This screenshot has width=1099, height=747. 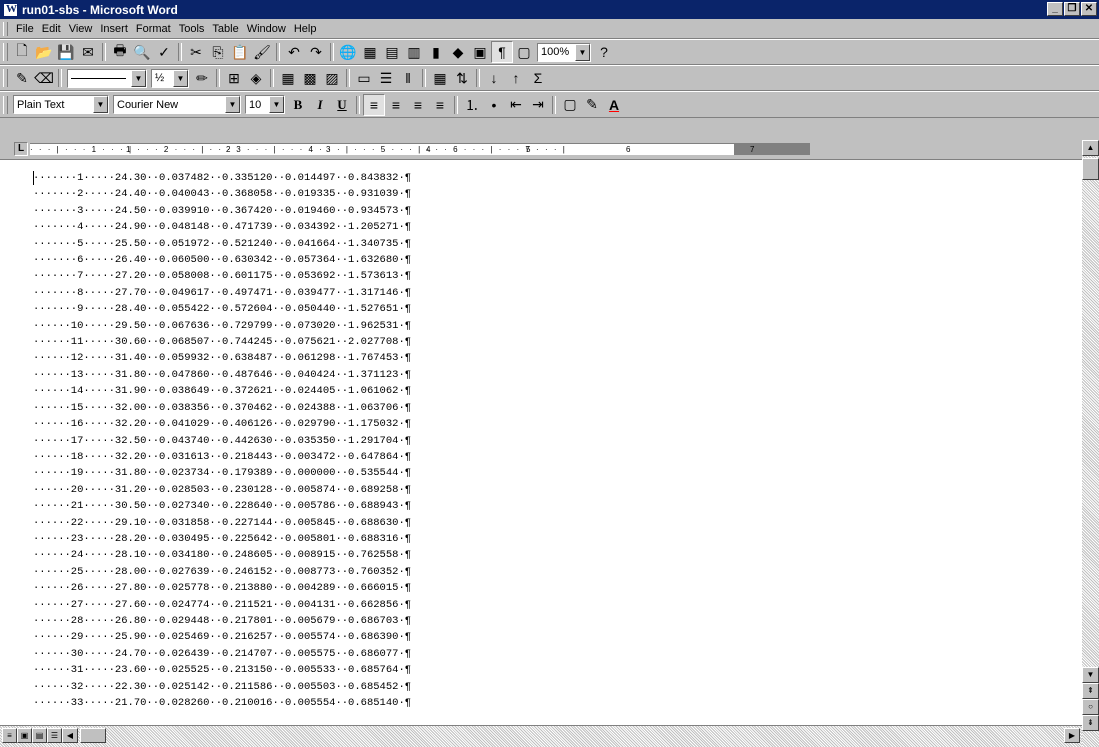 I want to click on increase-indent-icon: ⇥, so click(x=538, y=105).